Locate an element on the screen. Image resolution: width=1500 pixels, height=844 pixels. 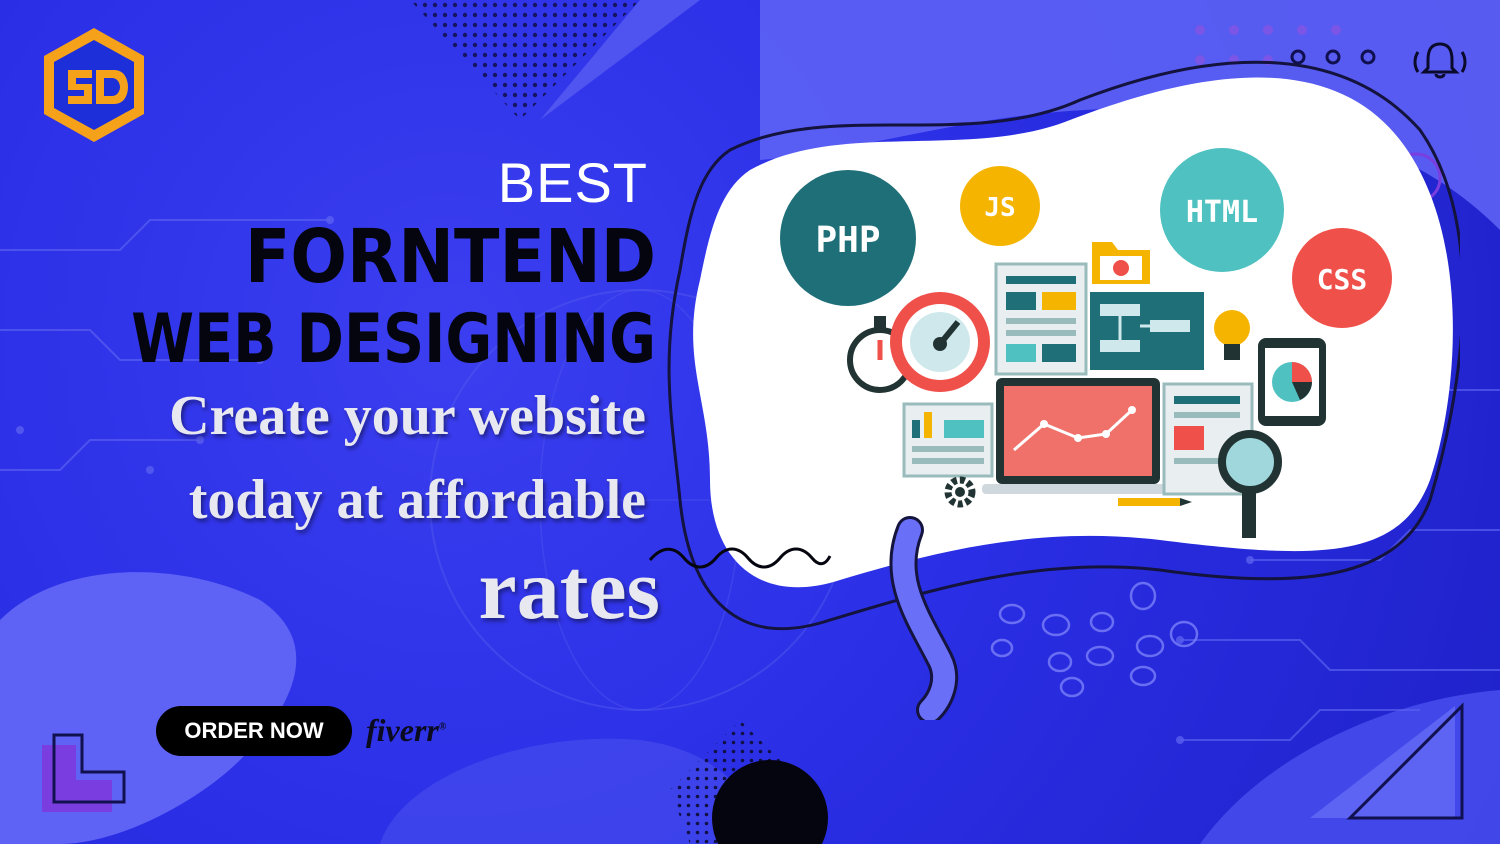
fiverr-logo: fiverr® is located at coordinates (406, 730).